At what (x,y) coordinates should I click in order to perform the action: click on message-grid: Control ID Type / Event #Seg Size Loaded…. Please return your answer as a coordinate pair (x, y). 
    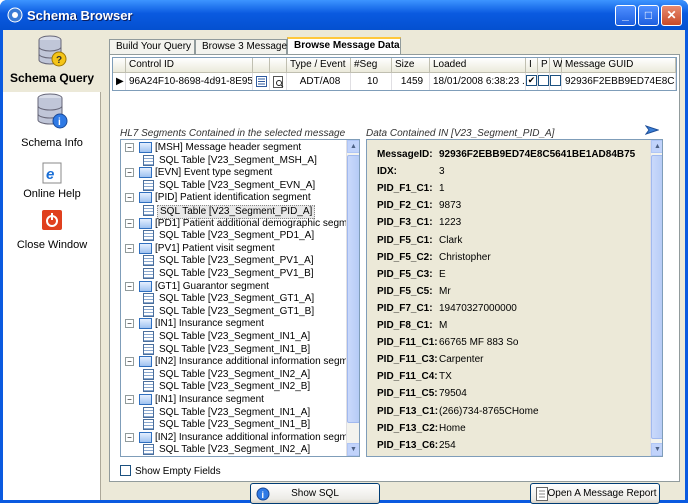
    Looking at the image, I should click on (394, 74).